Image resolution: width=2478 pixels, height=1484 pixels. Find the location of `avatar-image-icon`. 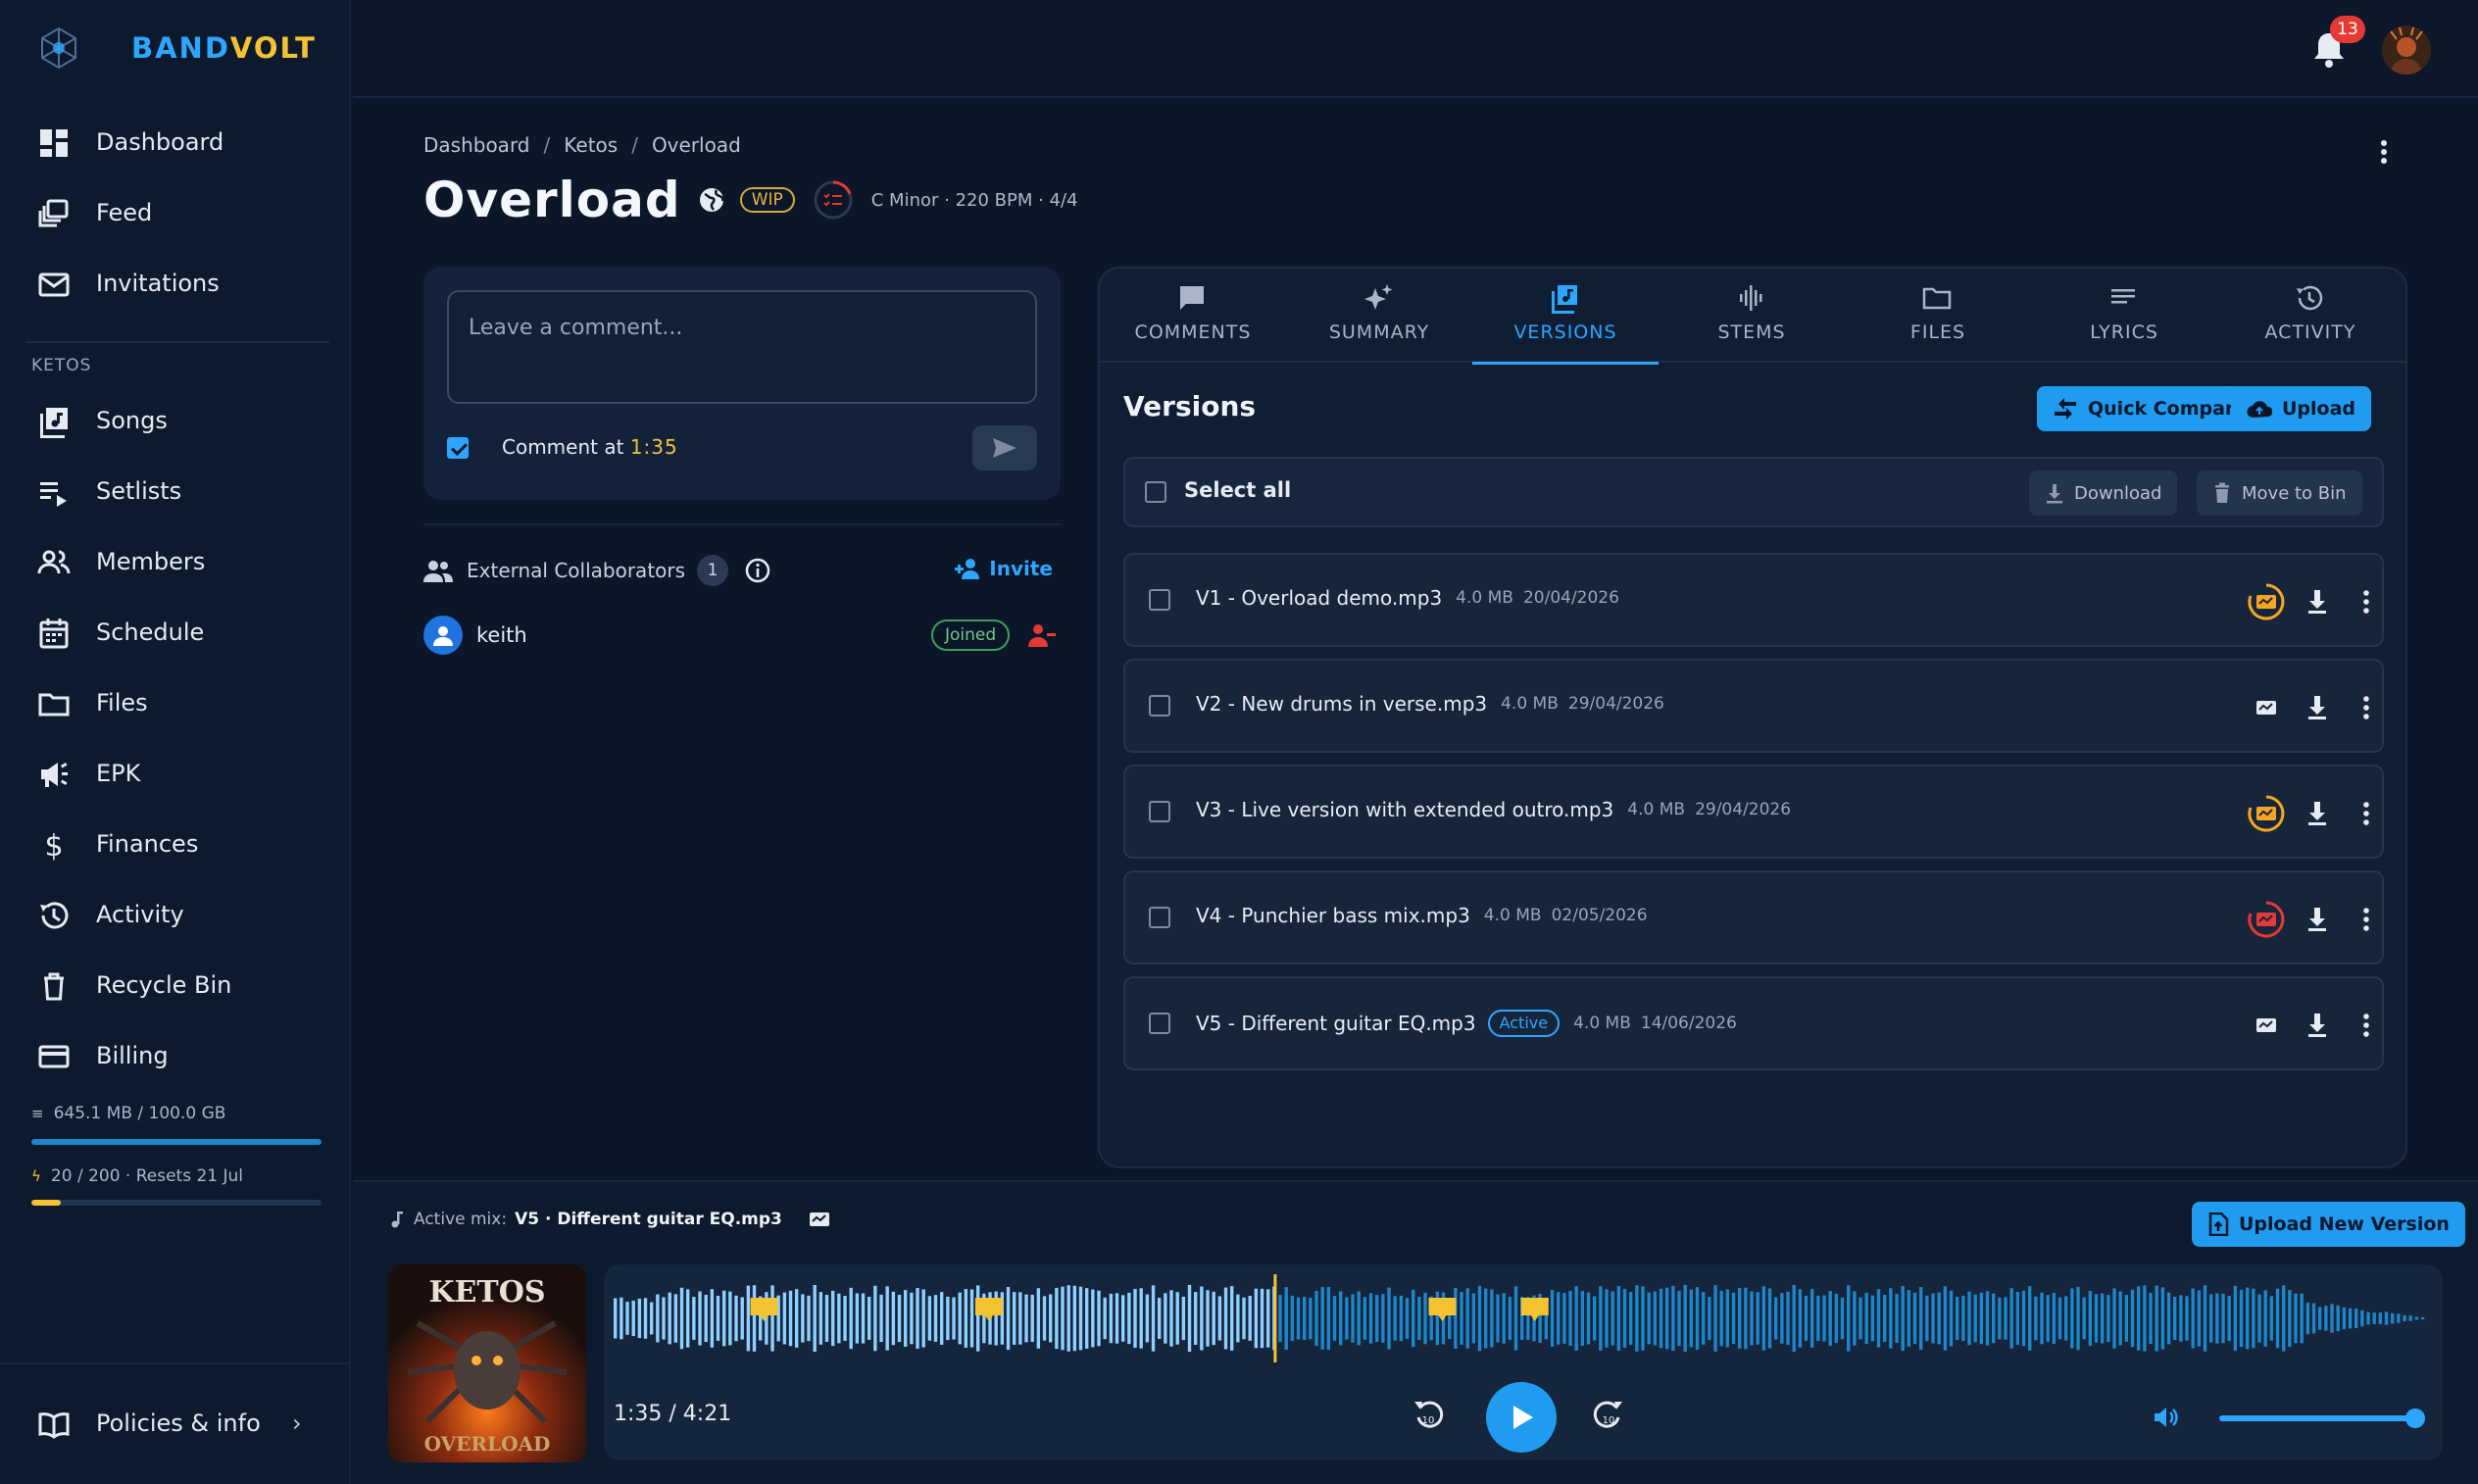

avatar-image-icon is located at coordinates (2406, 49).